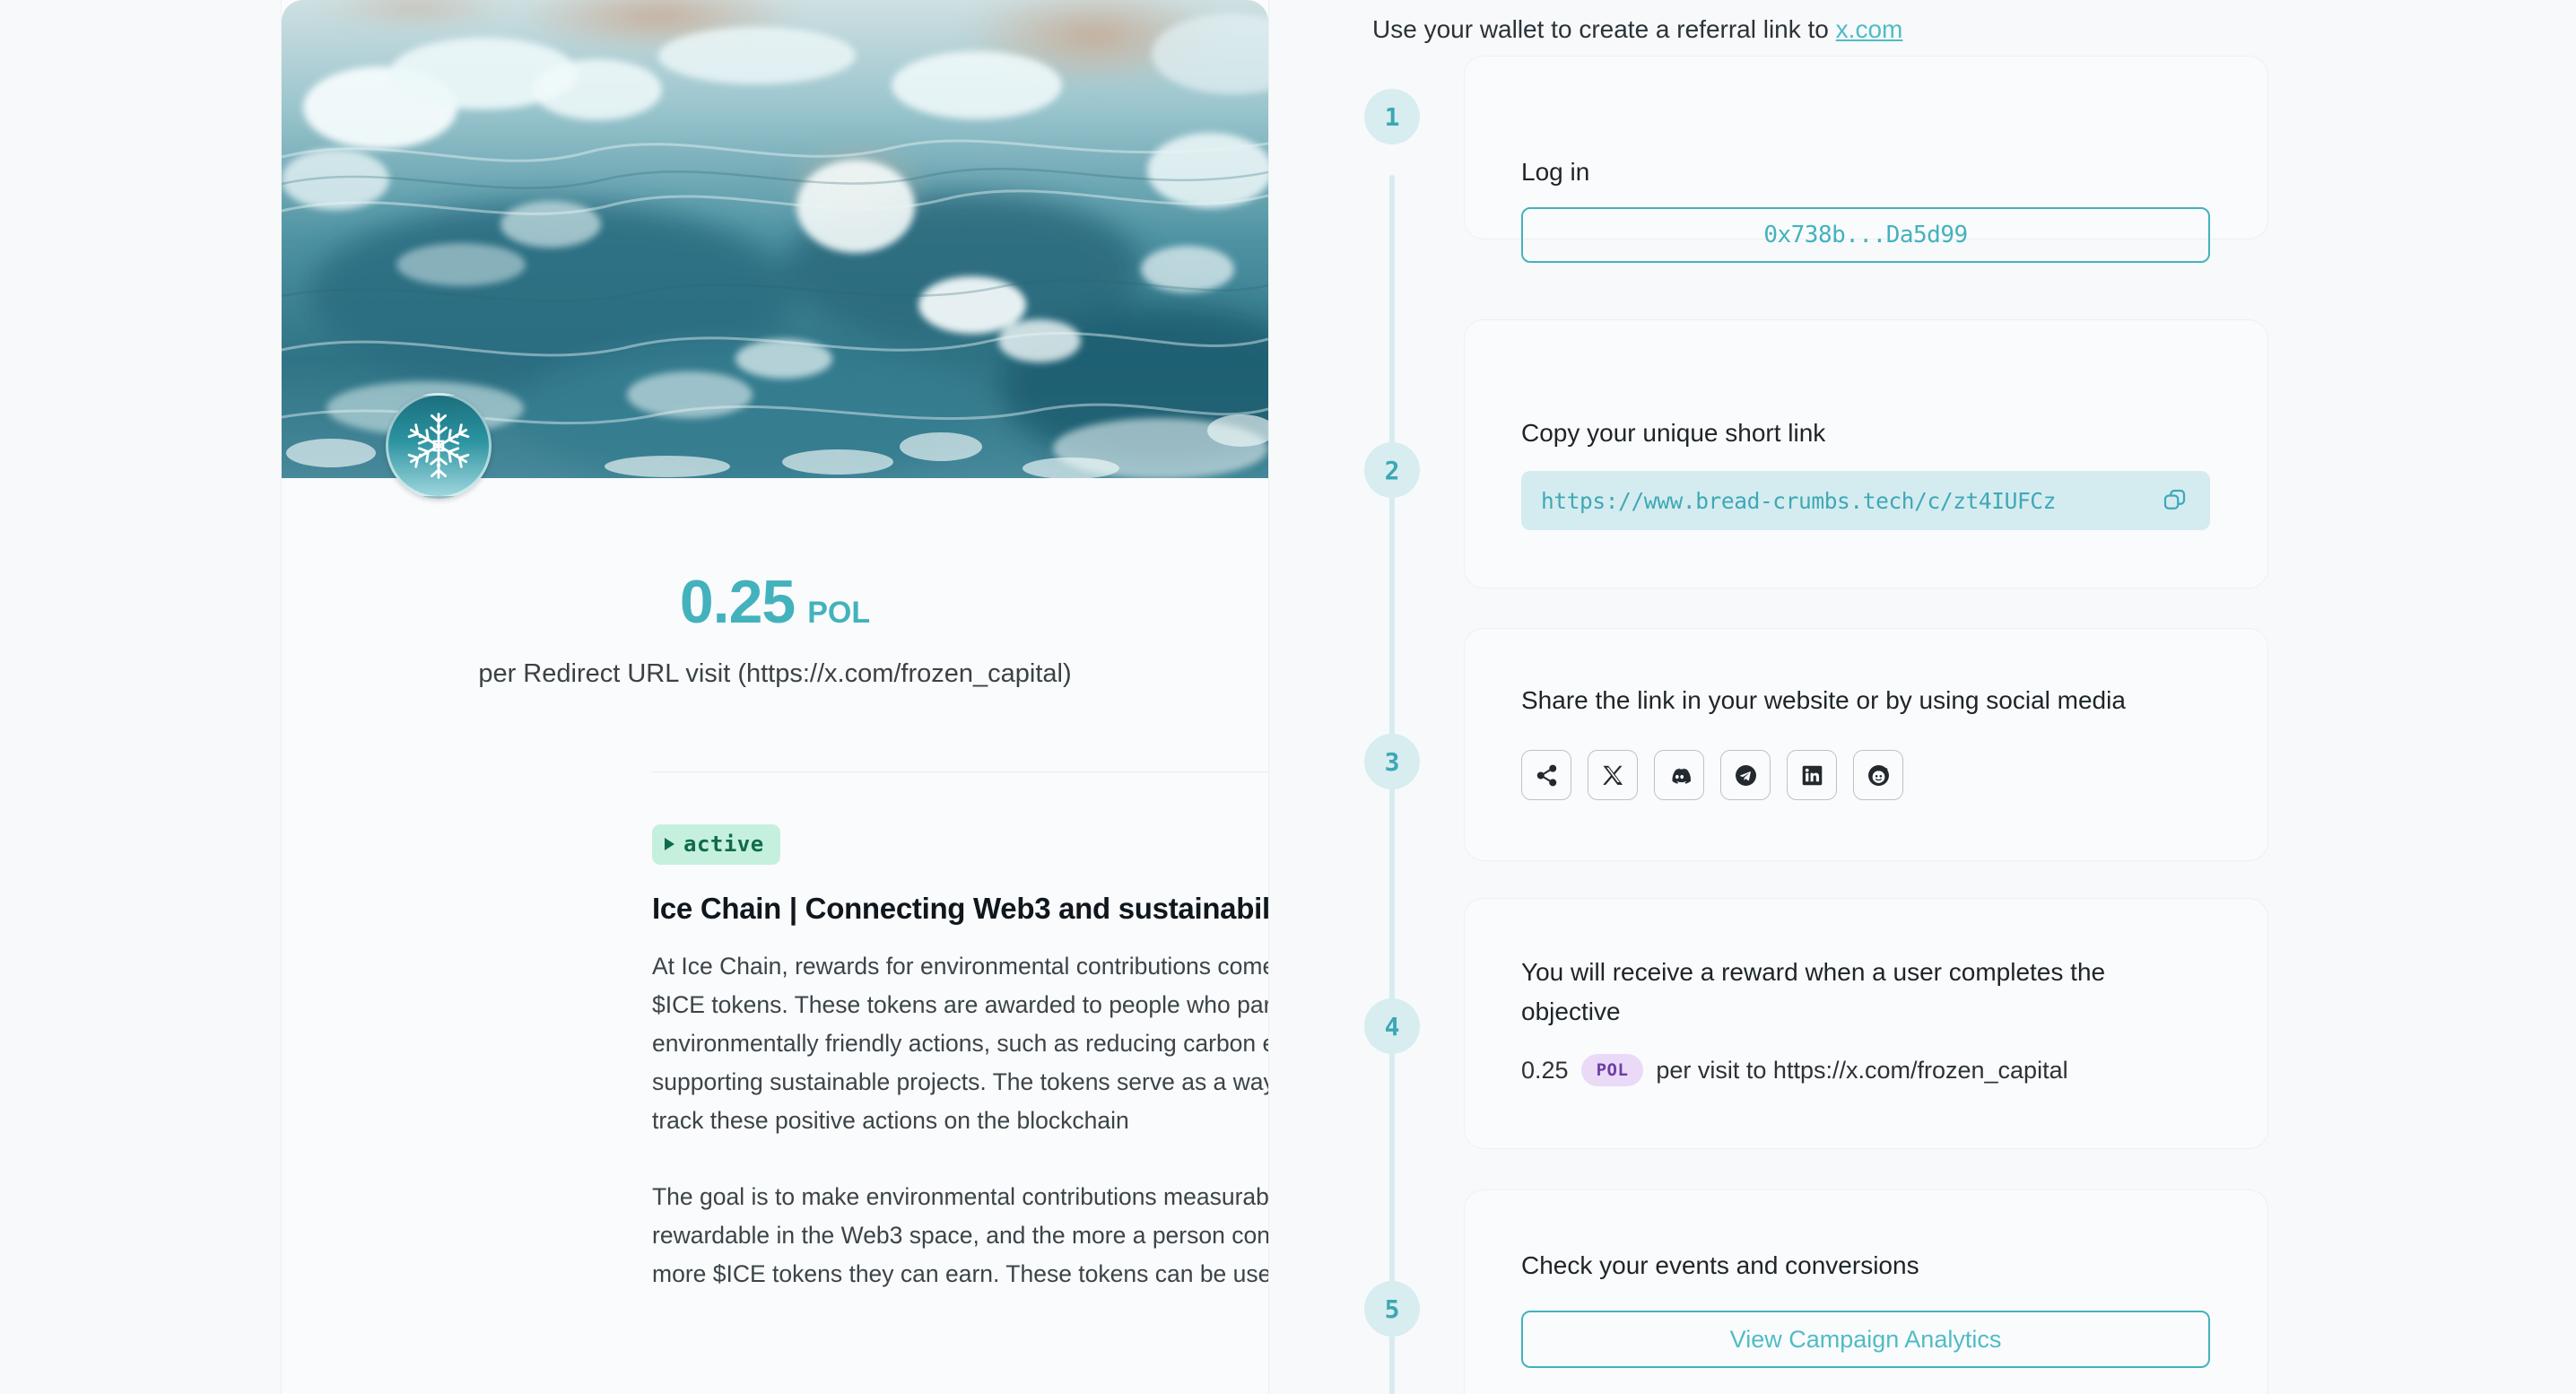  I want to click on step-1-title: Log in, so click(1555, 172).